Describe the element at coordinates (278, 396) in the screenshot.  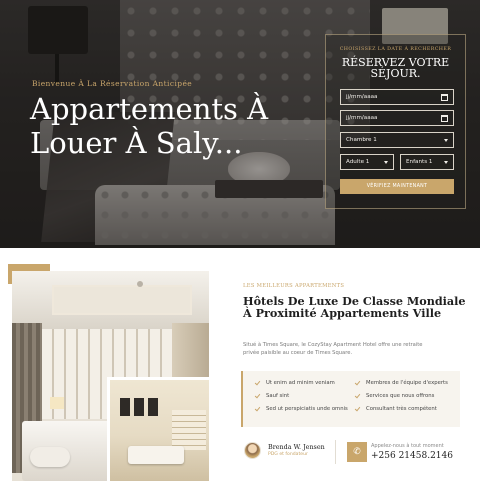
I see `feature-label: Sauf sint` at that location.